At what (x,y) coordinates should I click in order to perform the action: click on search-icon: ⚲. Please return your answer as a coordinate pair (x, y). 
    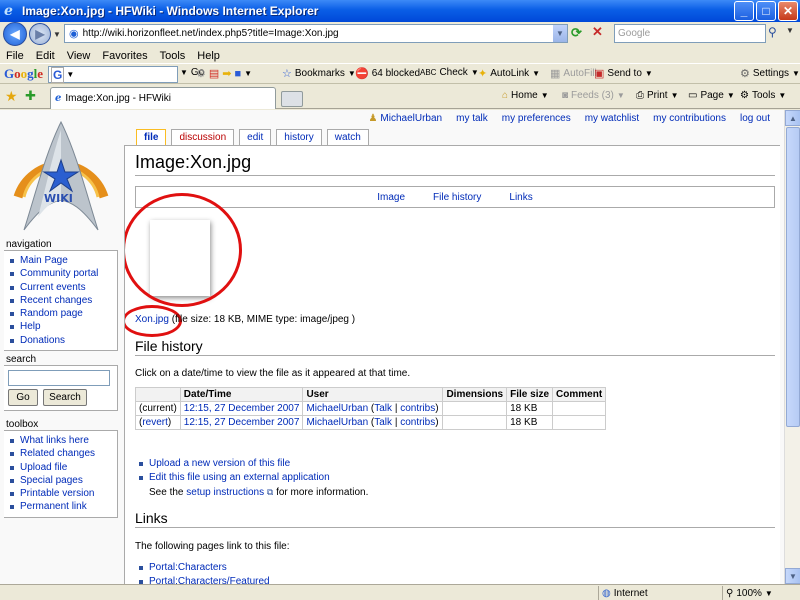
    Looking at the image, I should click on (772, 32).